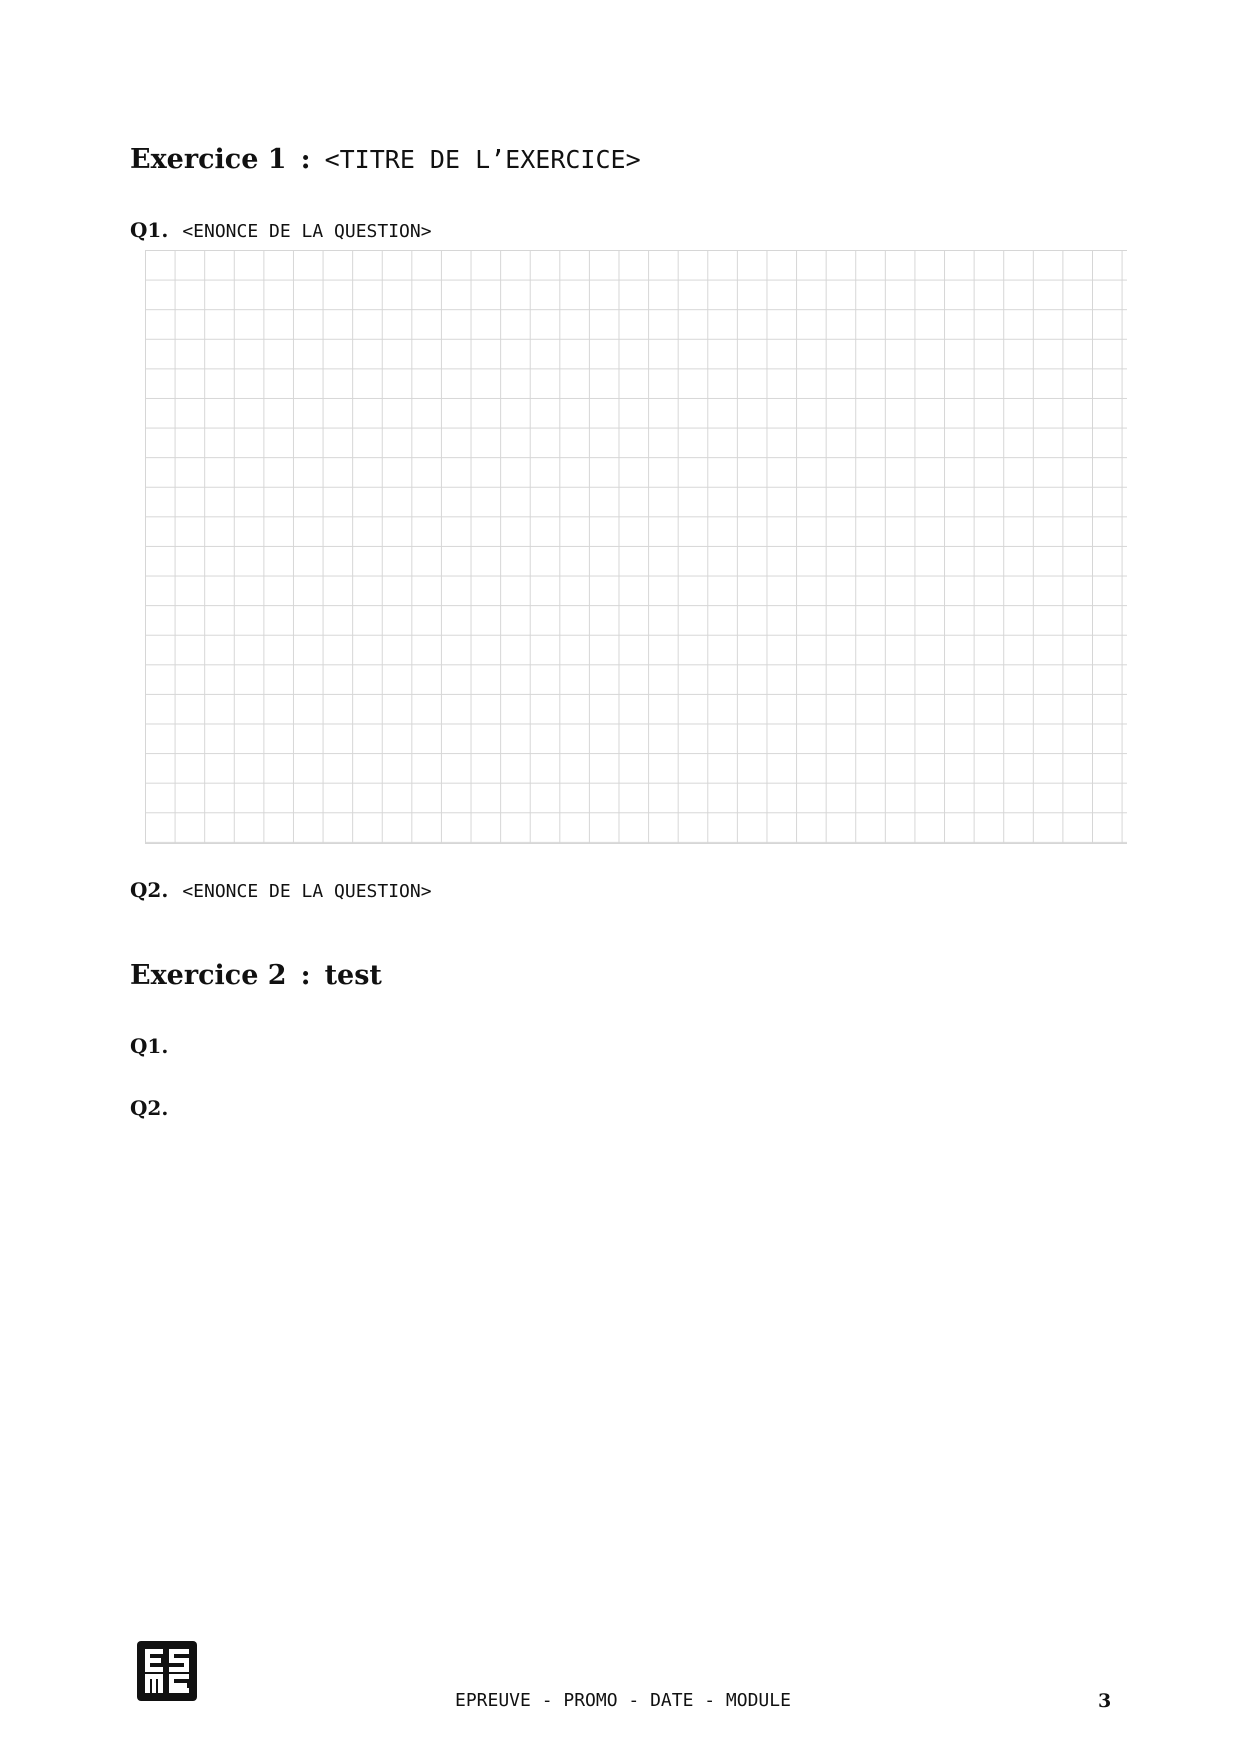  I want to click on esme-logo-mark, so click(167, 1671).